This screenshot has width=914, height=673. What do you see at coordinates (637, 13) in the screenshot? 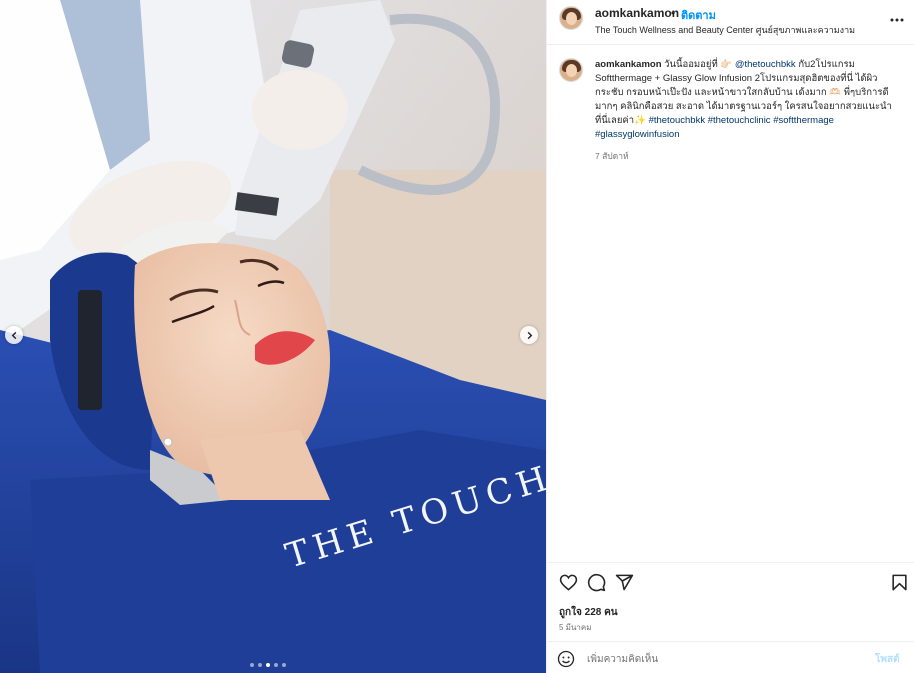
I see `post-author-username: aomkankamon` at bounding box center [637, 13].